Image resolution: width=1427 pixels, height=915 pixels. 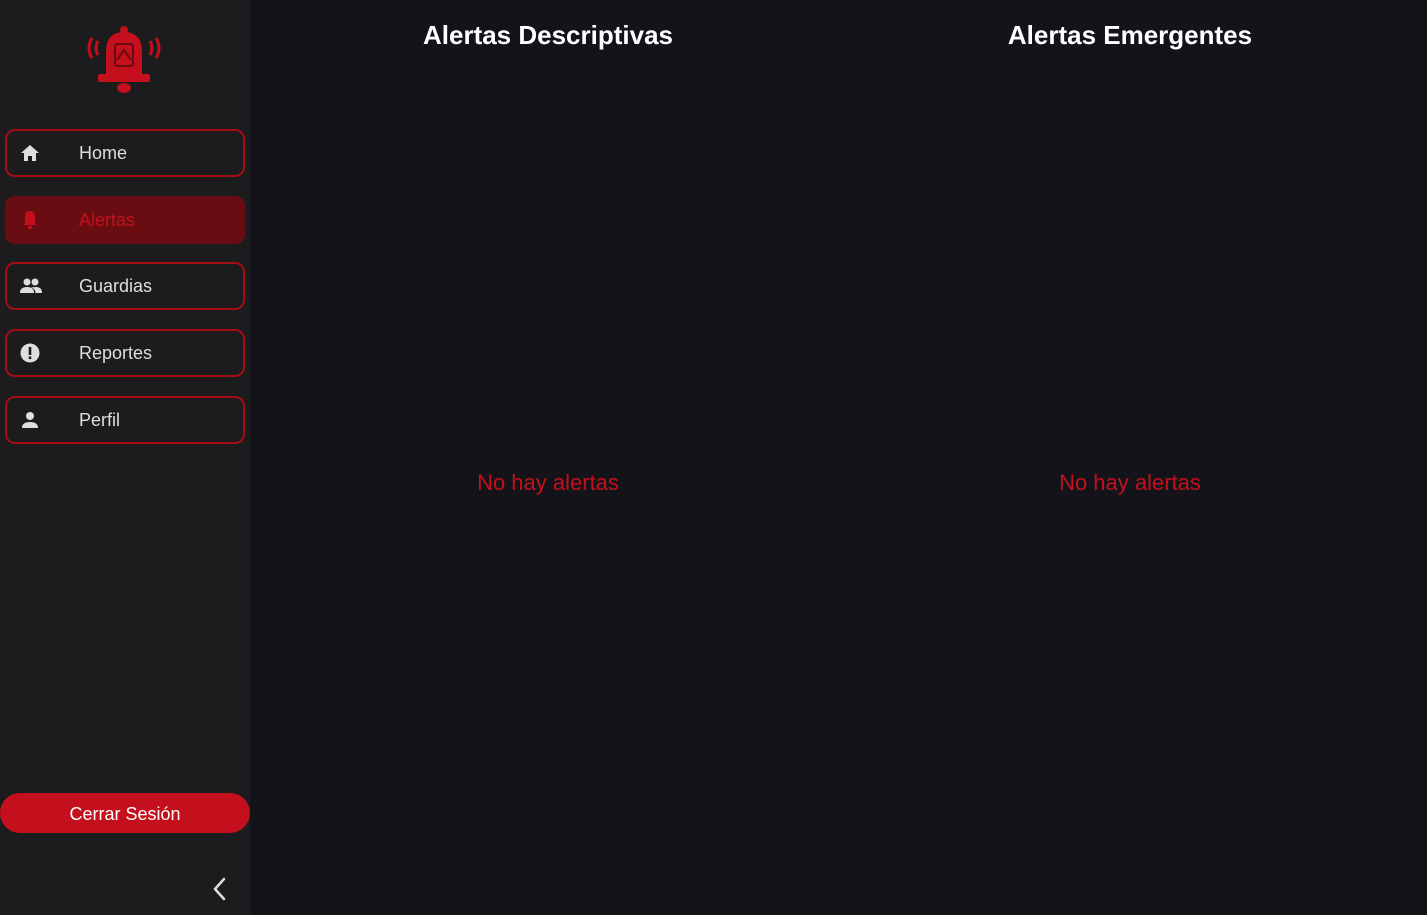 What do you see at coordinates (107, 220) in the screenshot?
I see `sidebar-item-label: Alertas` at bounding box center [107, 220].